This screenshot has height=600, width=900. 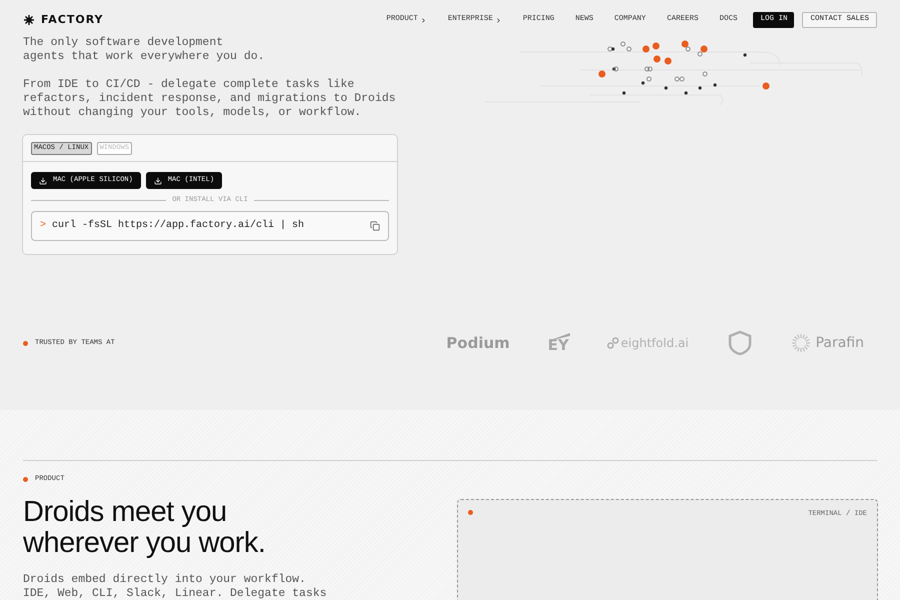 I want to click on command-field: > curl -fsSL https://app.factory.ai/cli | sh, so click(x=210, y=225).